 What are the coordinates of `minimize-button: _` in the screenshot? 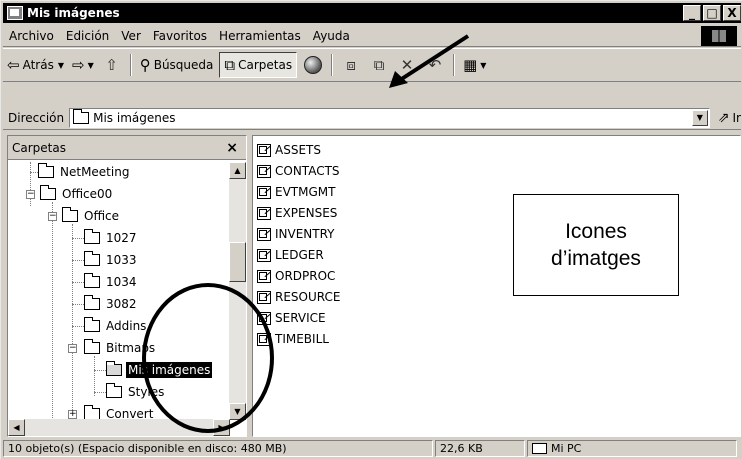 It's located at (692, 13).